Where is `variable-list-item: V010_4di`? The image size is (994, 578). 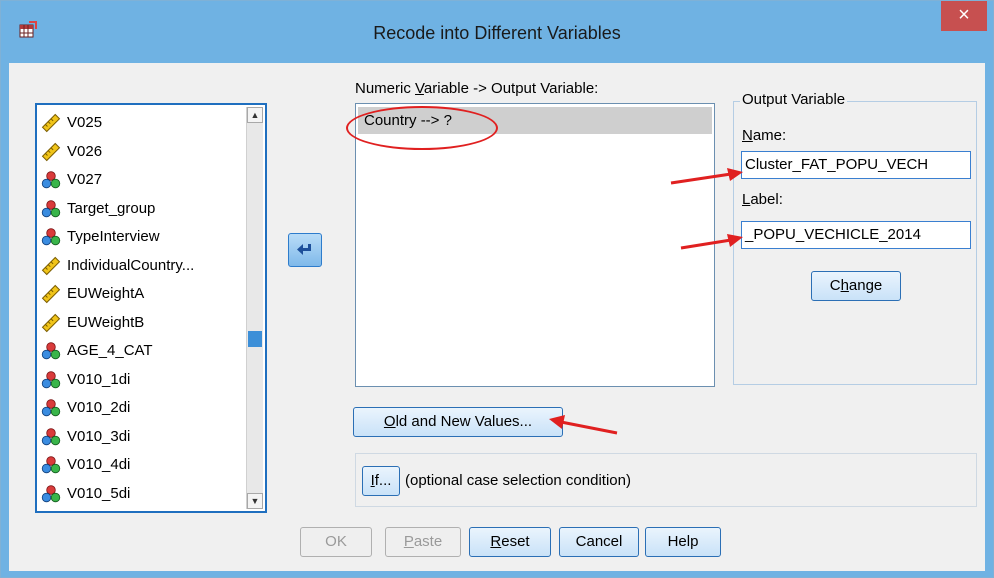 variable-list-item: V010_4di is located at coordinates (85, 465).